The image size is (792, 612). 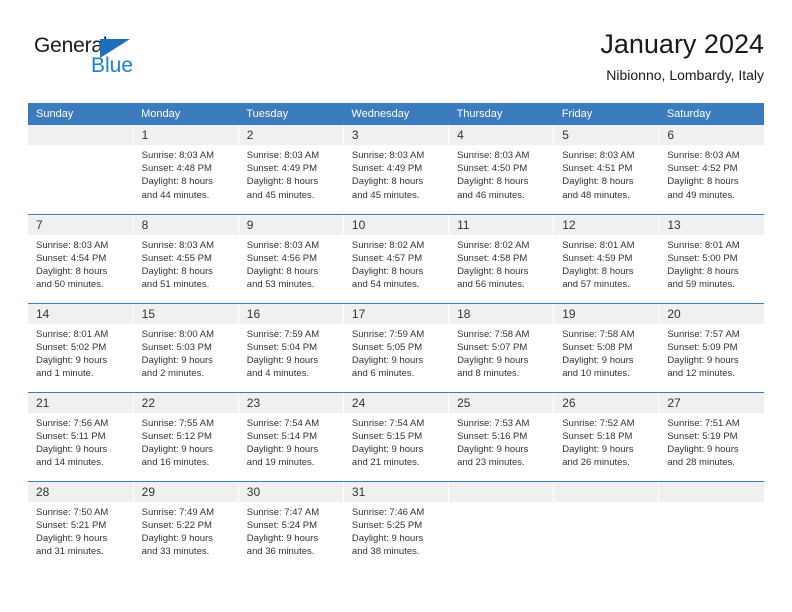 I want to click on sunset-text: Sunset: 5:12 PM, so click(x=176, y=436).